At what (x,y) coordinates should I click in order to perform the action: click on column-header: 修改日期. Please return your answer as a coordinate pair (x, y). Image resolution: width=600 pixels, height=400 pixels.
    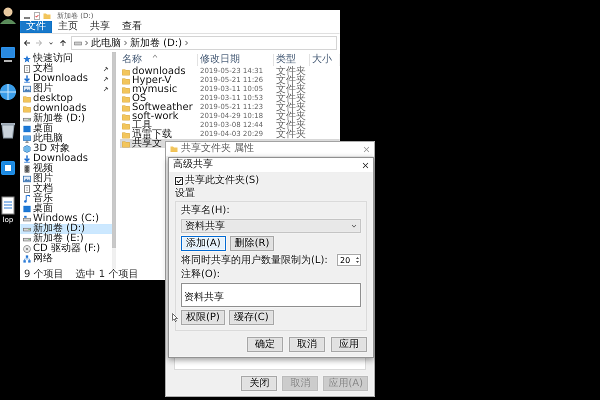
    Looking at the image, I should click on (220, 60).